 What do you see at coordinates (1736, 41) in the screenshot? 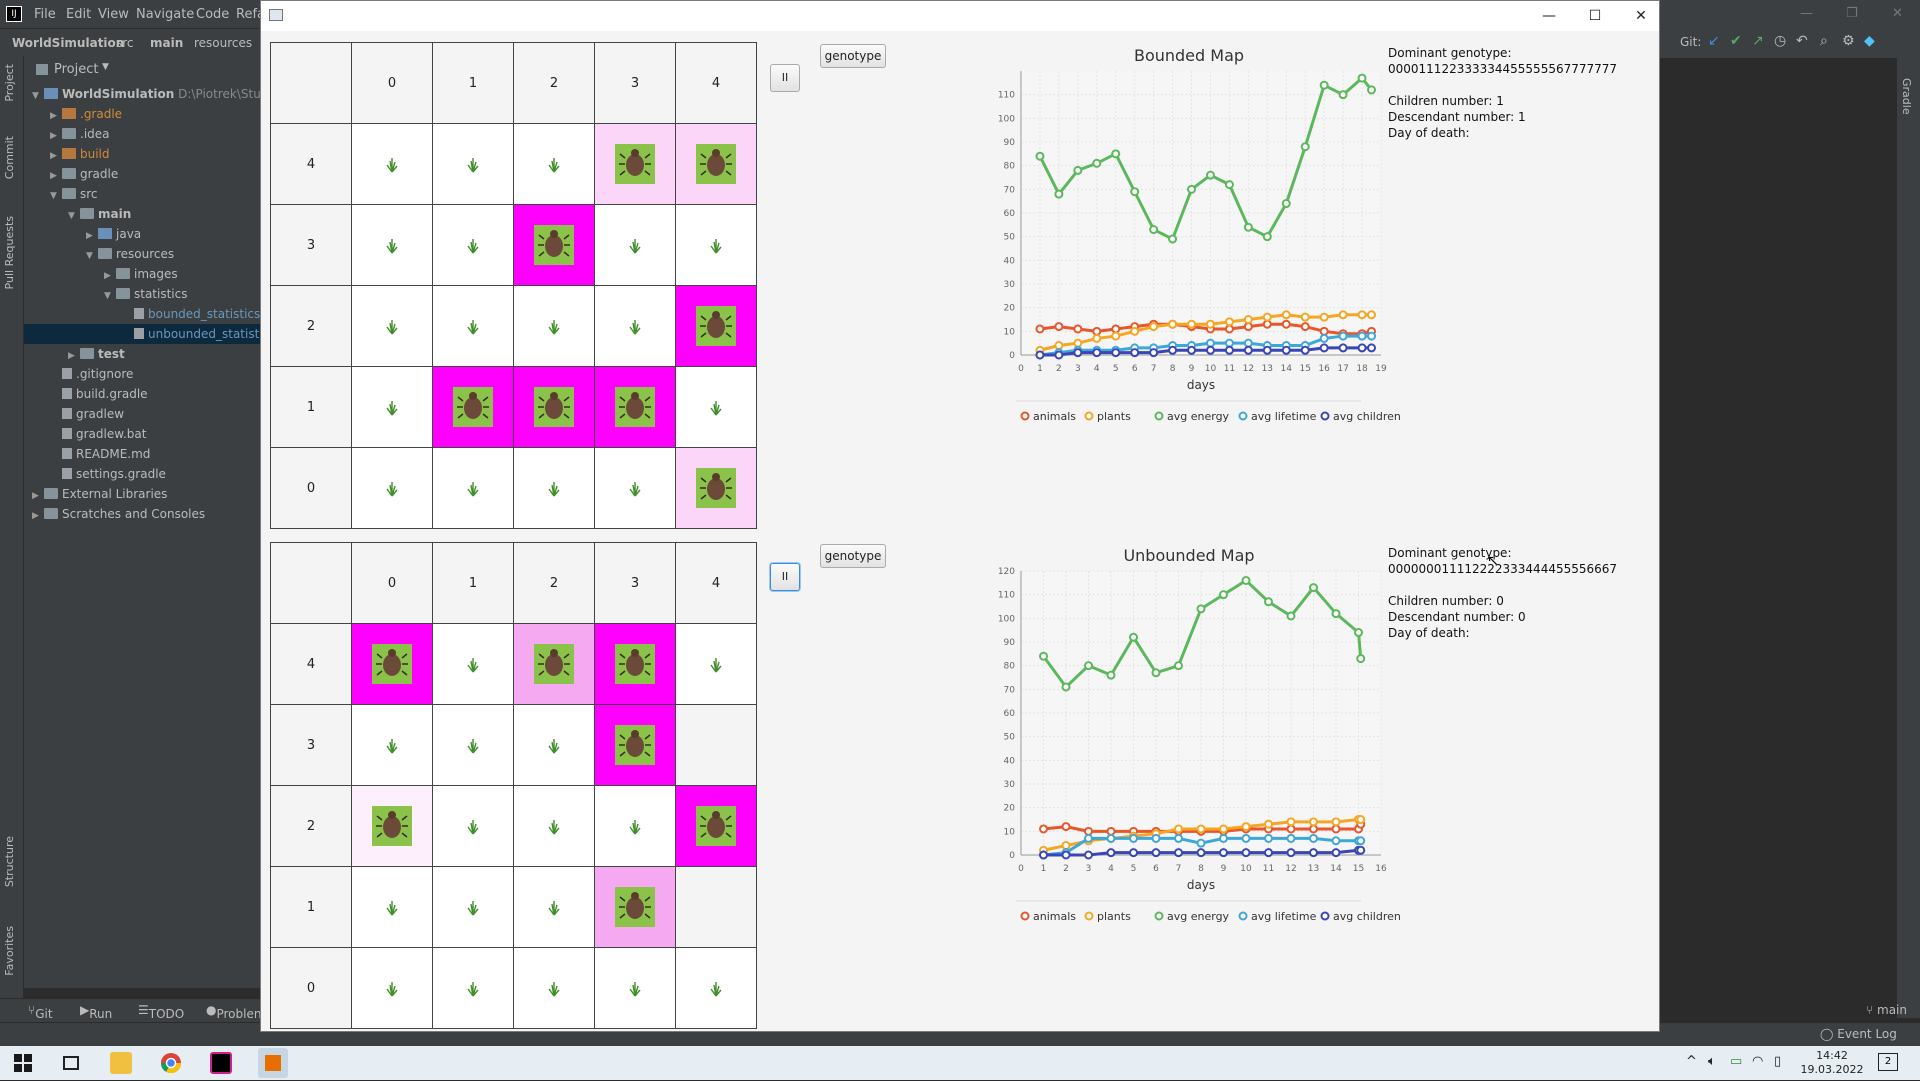
I see `git-commit-icon: ✔` at bounding box center [1736, 41].